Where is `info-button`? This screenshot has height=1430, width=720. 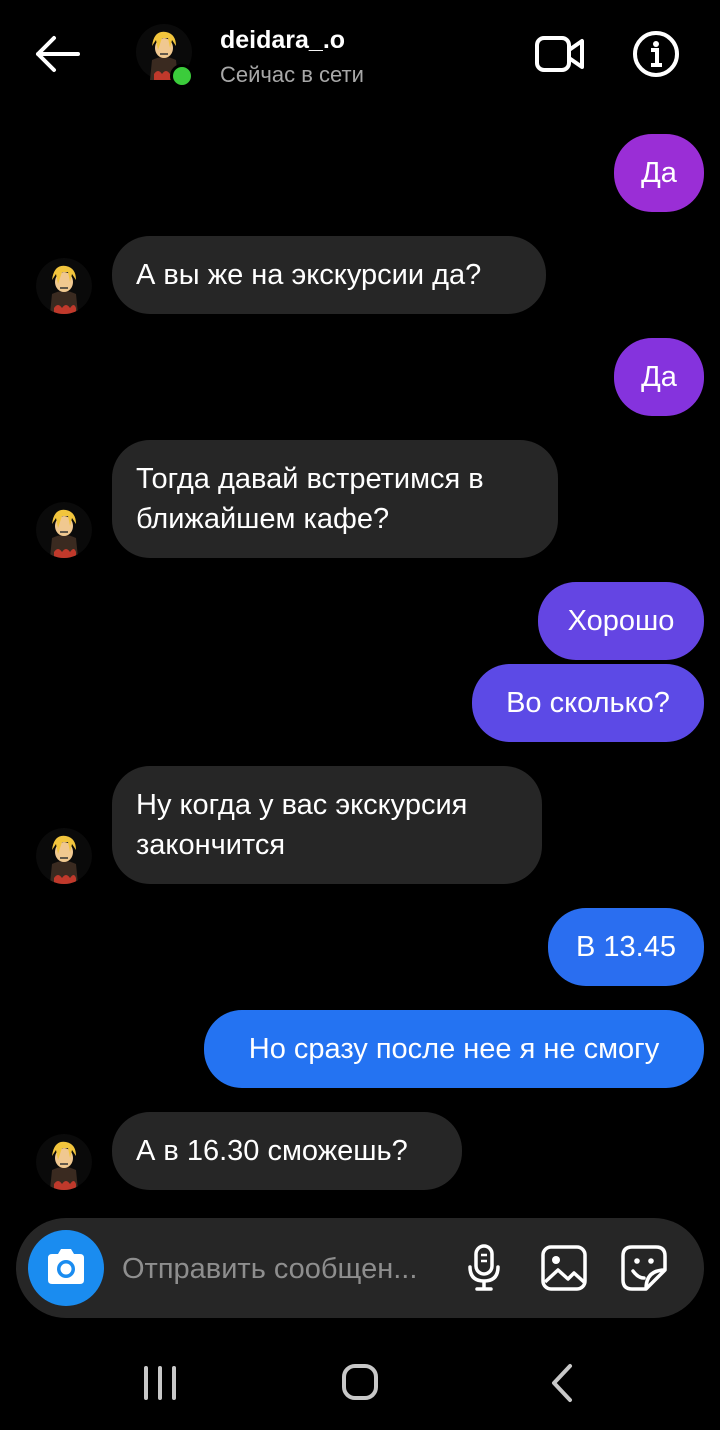
info-button is located at coordinates (656, 54).